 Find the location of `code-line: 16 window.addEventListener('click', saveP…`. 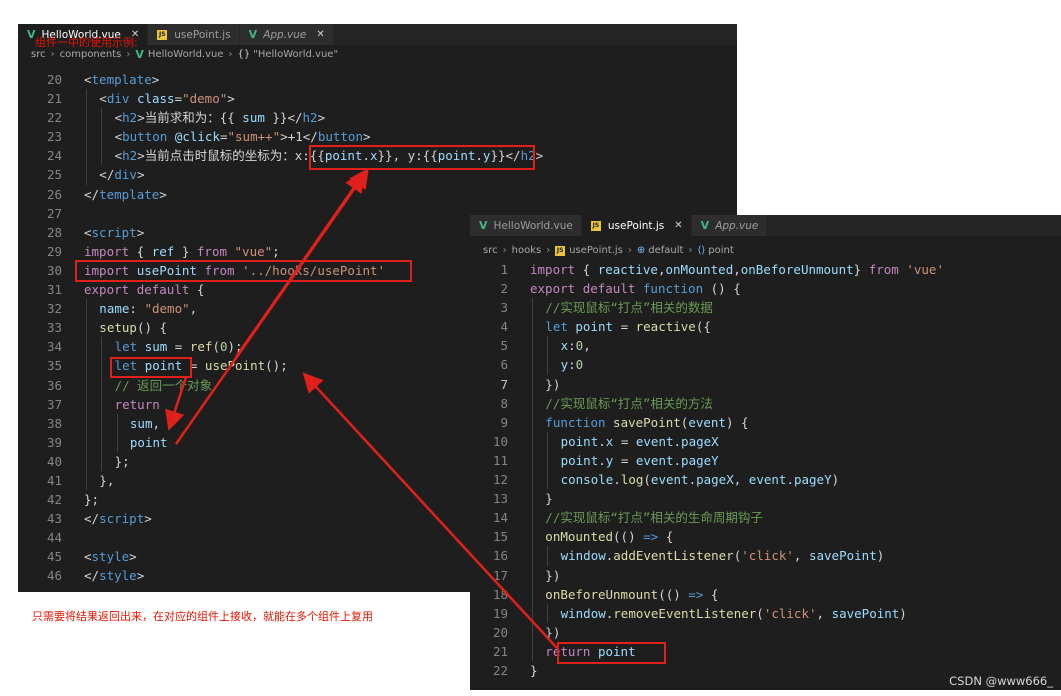

code-line: 16 window.addEventListener('click', saveP… is located at coordinates (765, 556).